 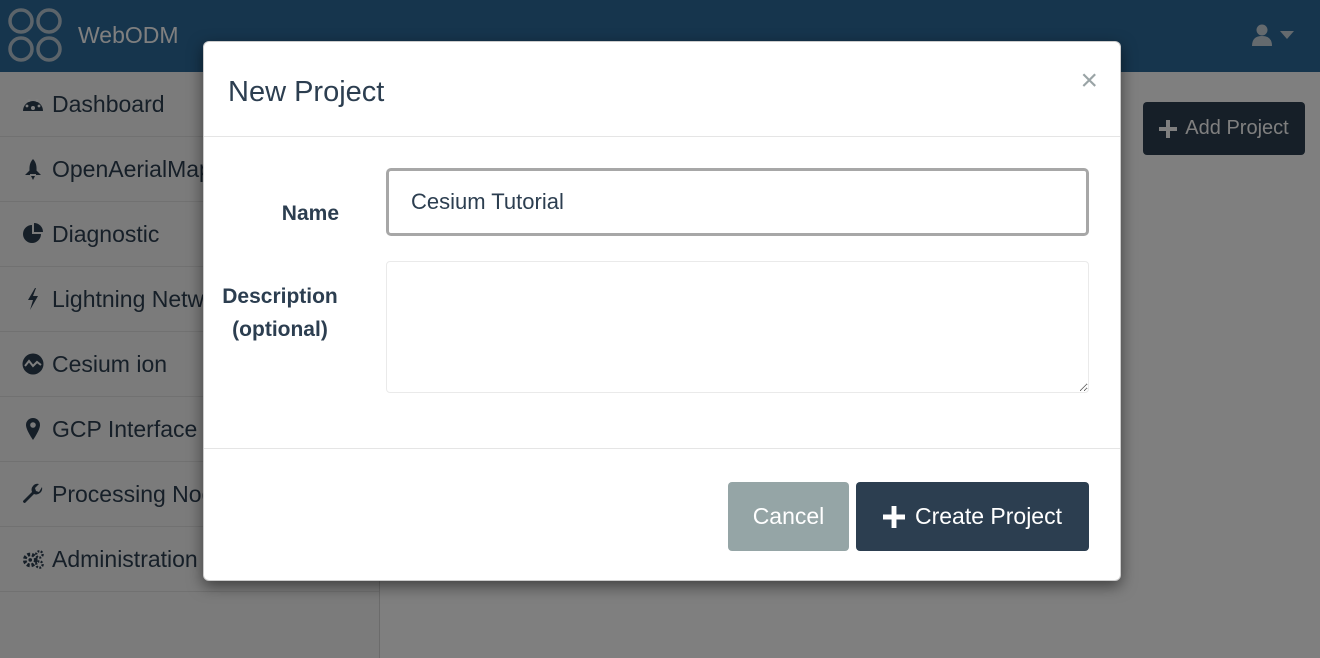 I want to click on plus-icon, so click(x=893, y=516).